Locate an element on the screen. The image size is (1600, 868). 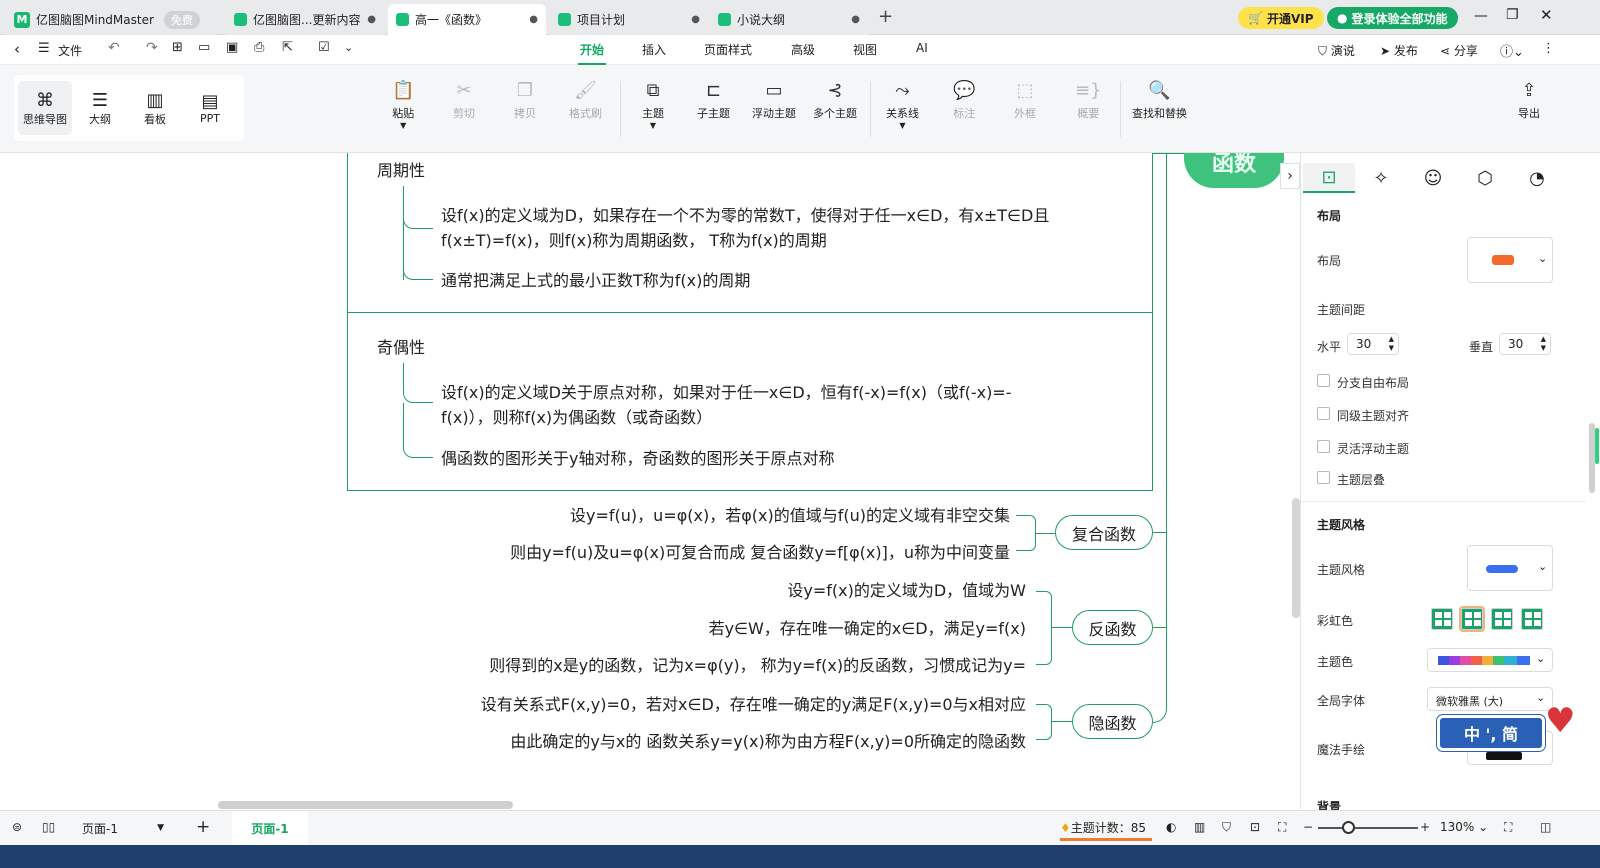
new-tab-plus-icon: + is located at coordinates (885, 16).